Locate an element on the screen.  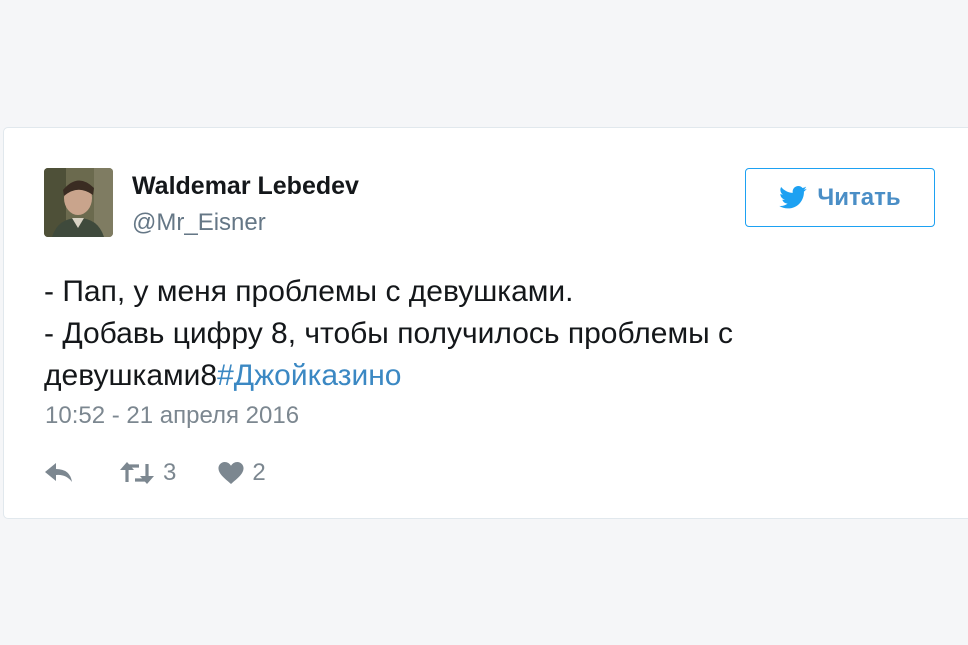
reply-button is located at coordinates (59, 473).